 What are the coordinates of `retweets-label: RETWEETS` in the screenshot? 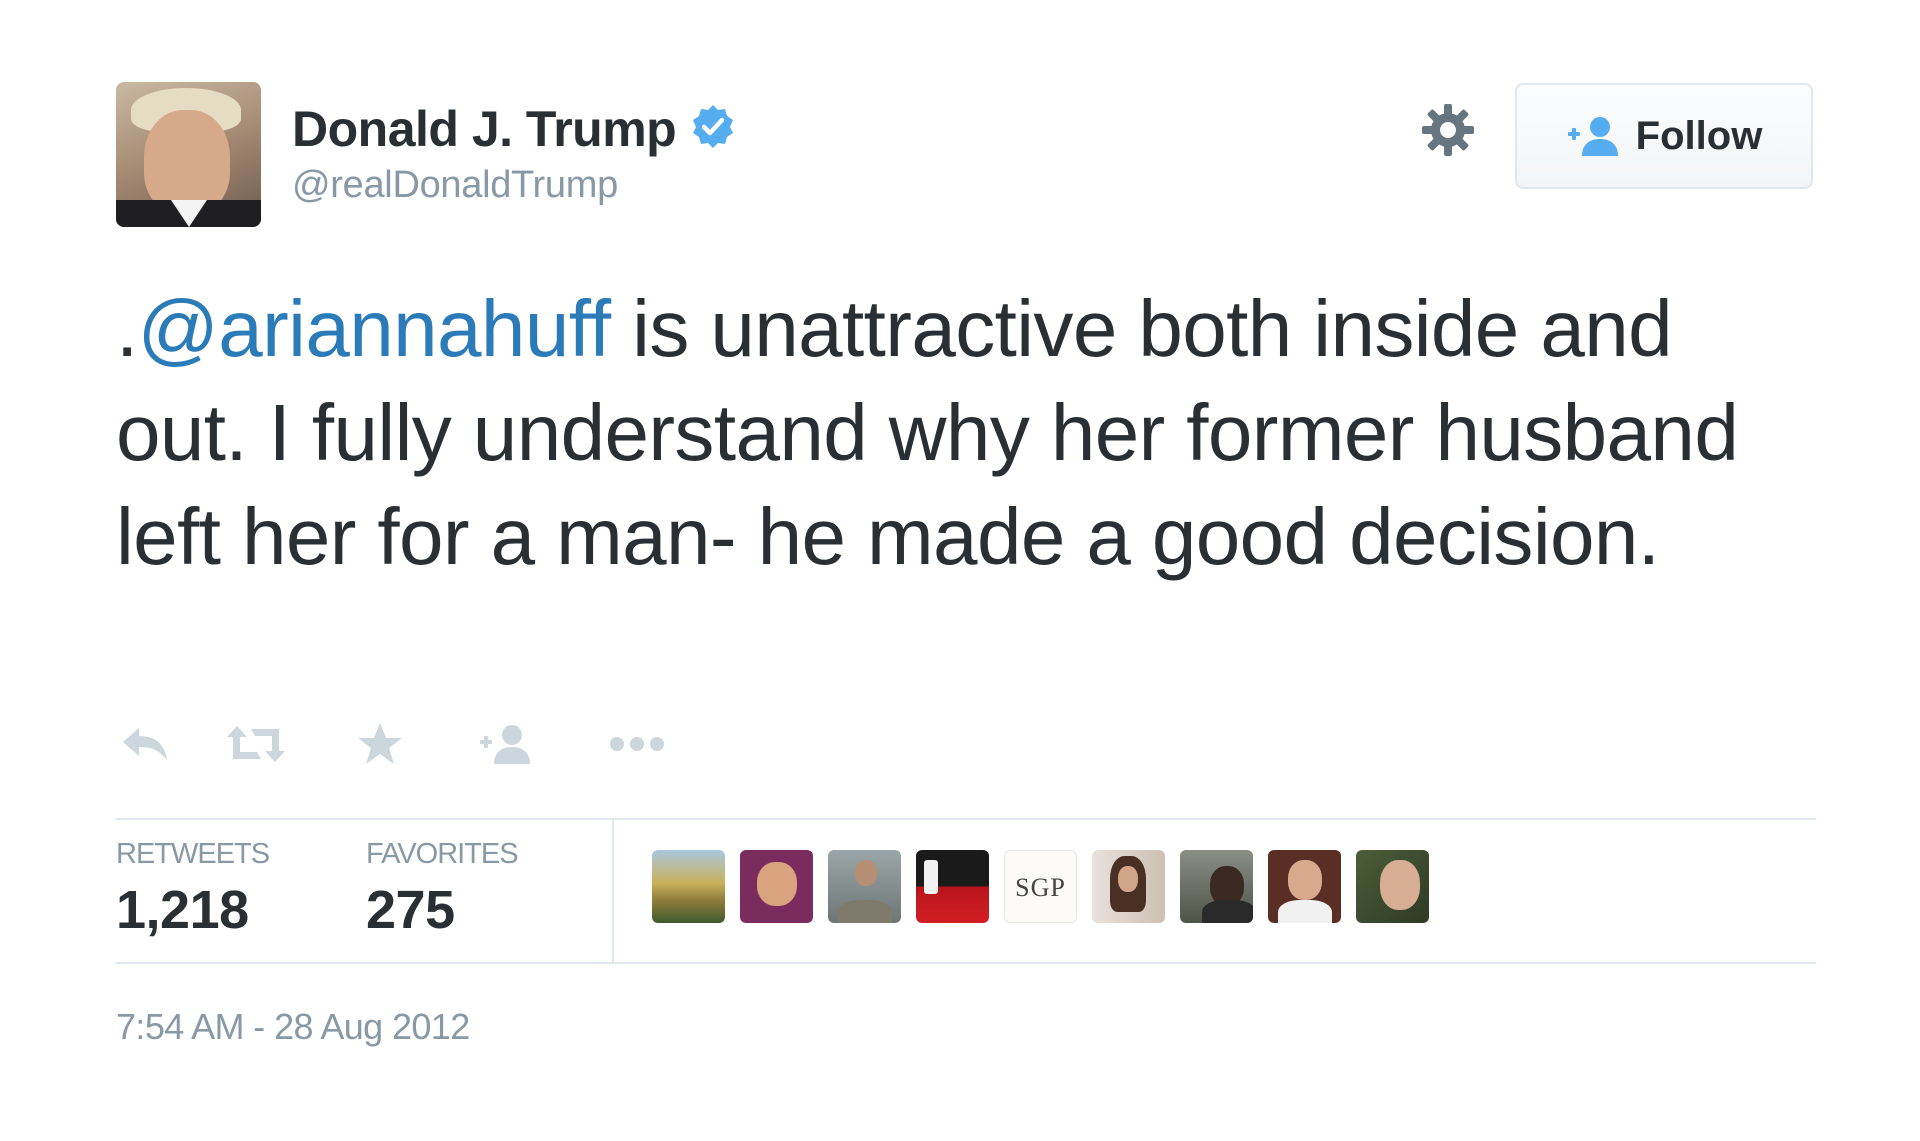 It's located at (193, 854).